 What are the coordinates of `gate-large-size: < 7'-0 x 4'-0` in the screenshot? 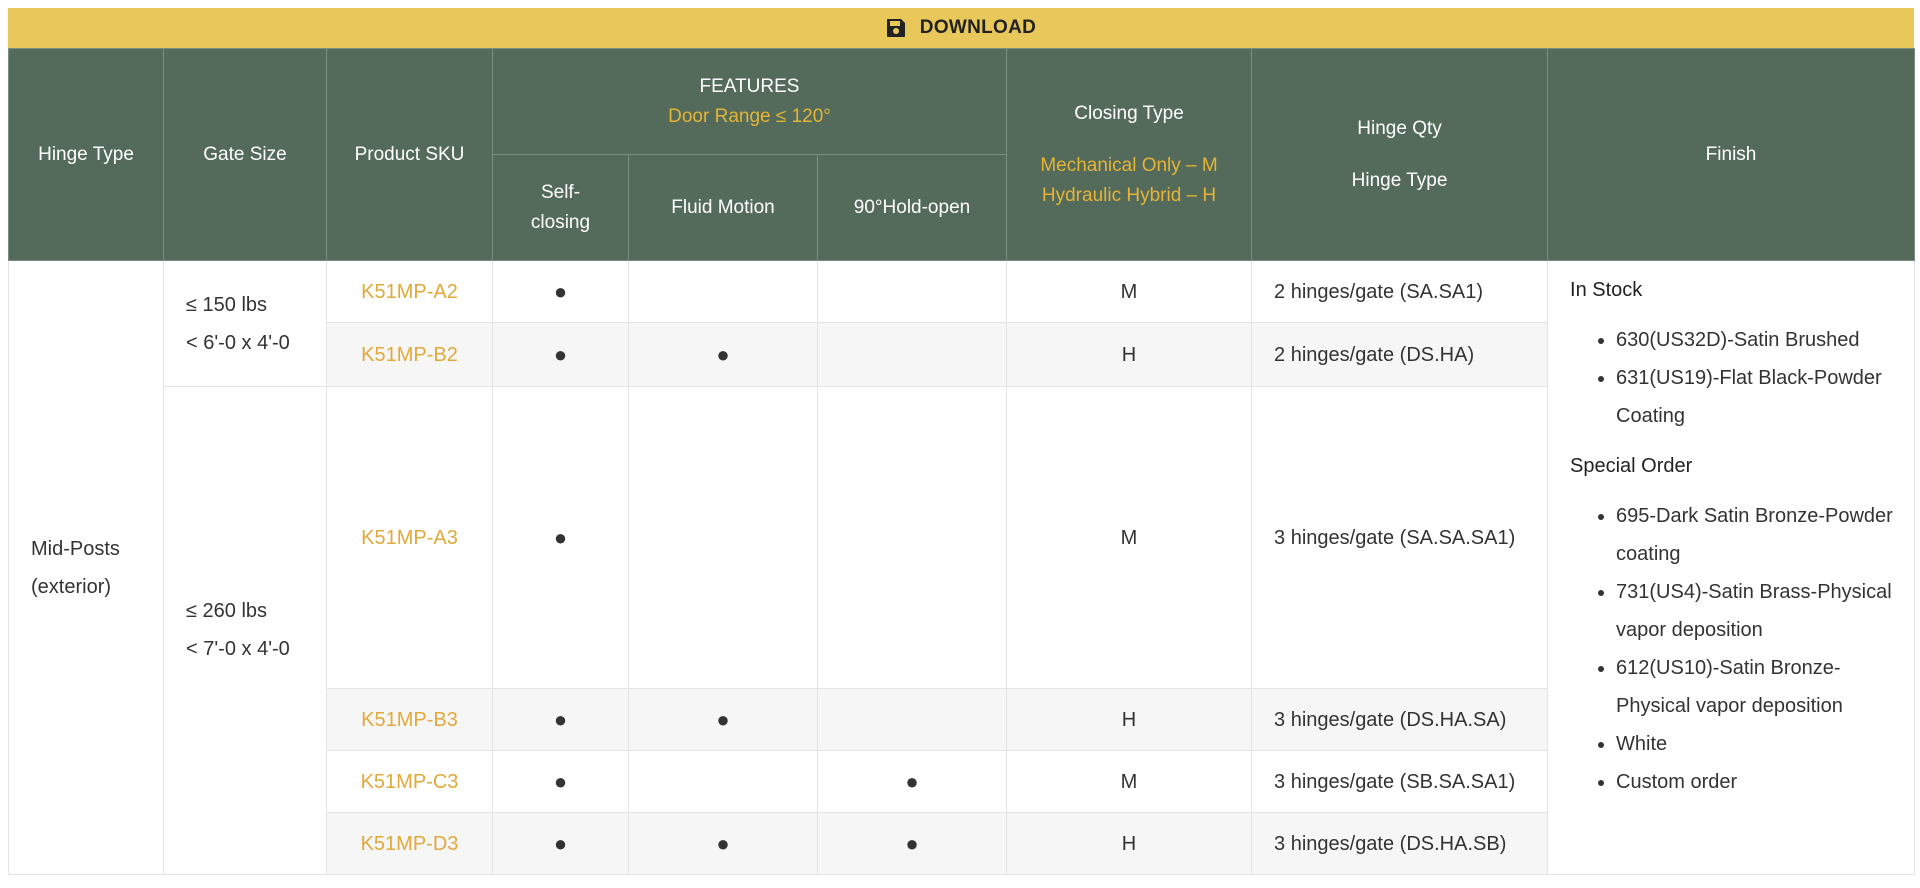 It's located at (238, 649).